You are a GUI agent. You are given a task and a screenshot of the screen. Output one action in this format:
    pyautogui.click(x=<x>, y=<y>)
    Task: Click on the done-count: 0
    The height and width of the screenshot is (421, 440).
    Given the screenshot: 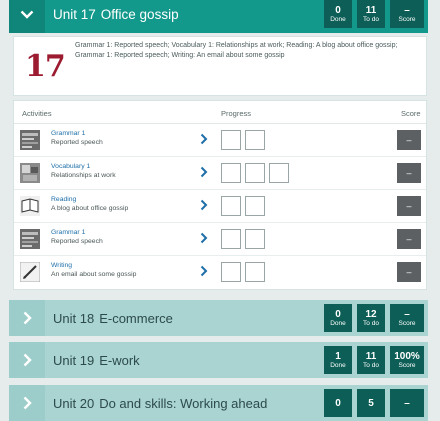 What is the action you would take?
    pyautogui.click(x=338, y=403)
    